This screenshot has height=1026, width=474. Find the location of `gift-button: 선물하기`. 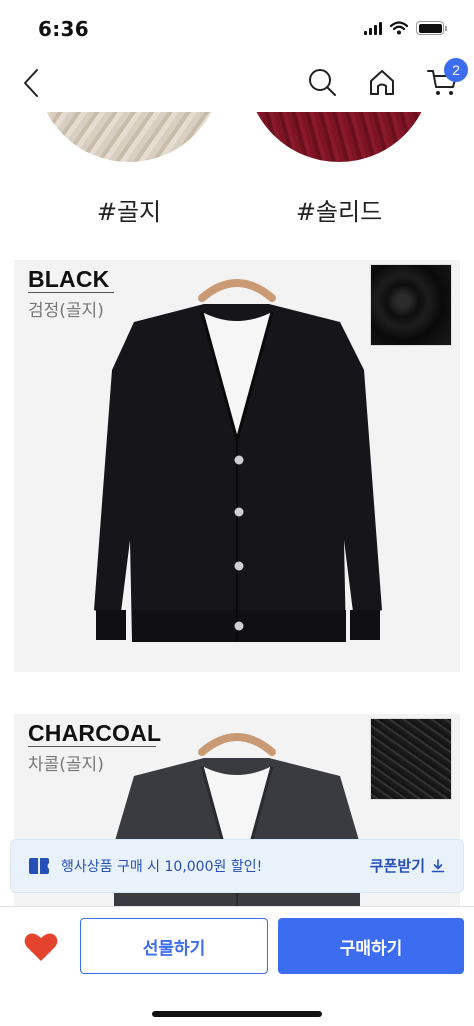

gift-button: 선물하기 is located at coordinates (174, 946).